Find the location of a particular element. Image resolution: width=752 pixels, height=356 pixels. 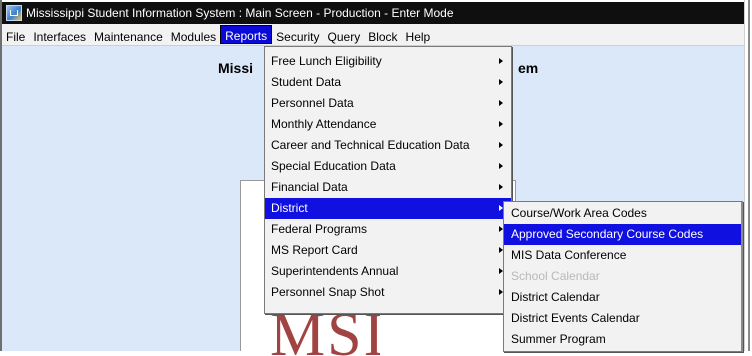

menu-item-label: Career and Technical Education Data is located at coordinates (370, 145).